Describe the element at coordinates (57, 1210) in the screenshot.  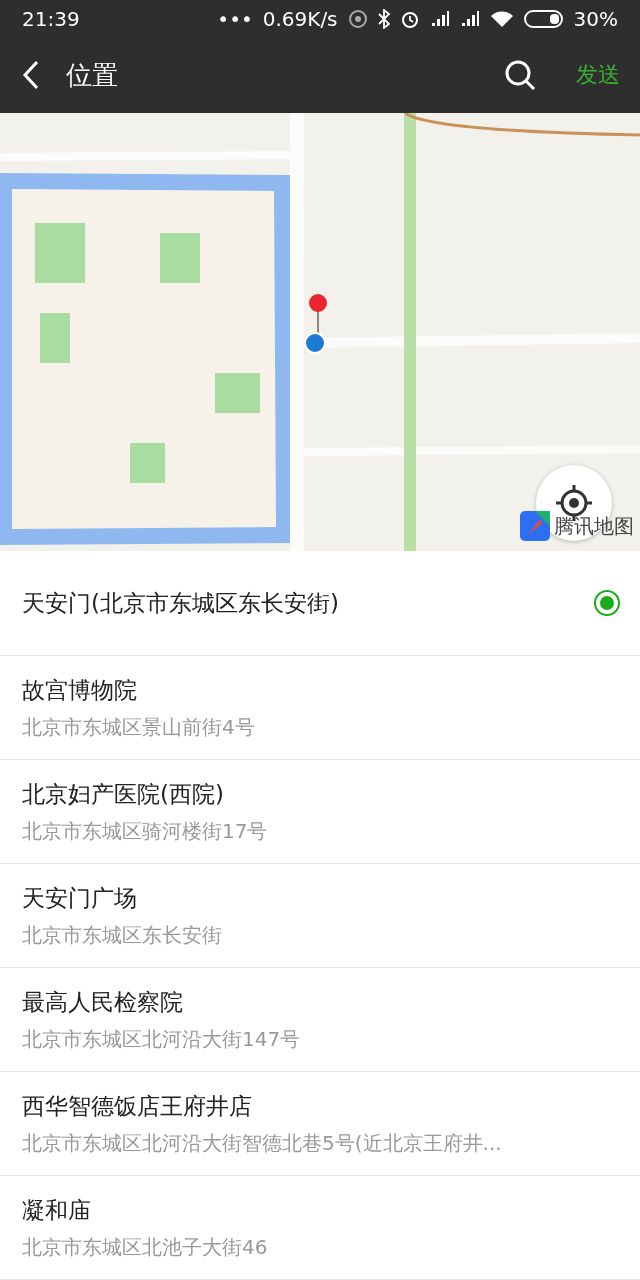
I see `place-name: 凝和庙` at that location.